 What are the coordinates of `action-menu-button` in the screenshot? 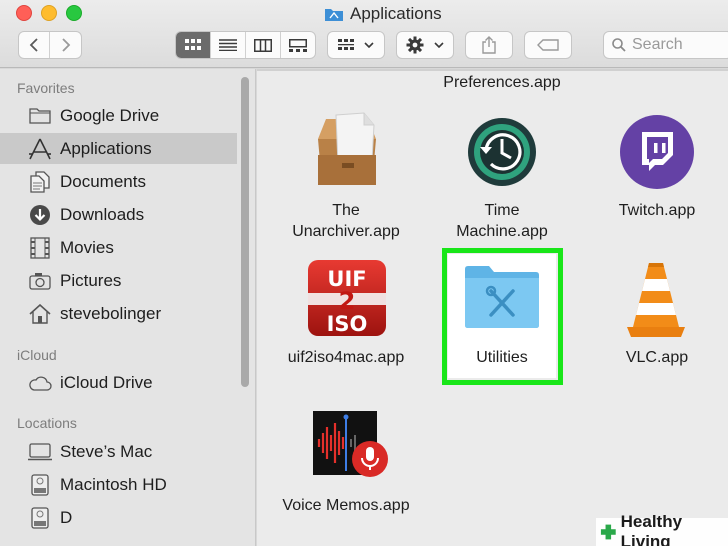 It's located at (425, 45).